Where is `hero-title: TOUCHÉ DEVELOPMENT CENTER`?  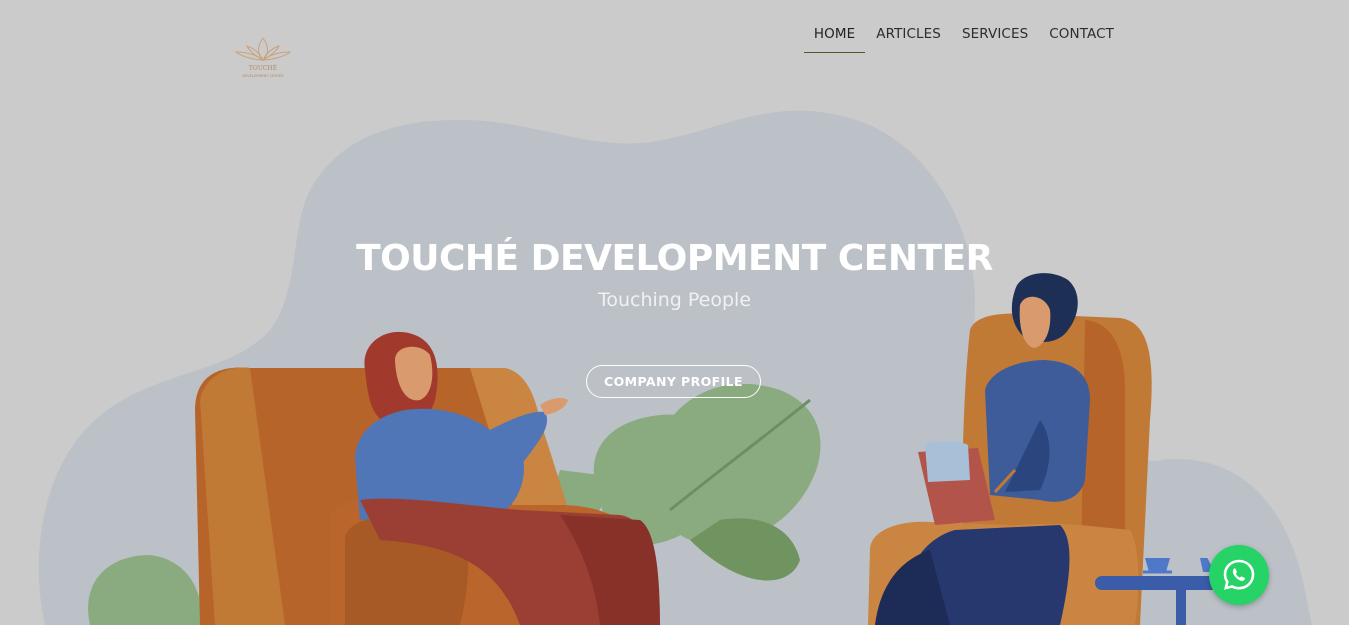 hero-title: TOUCHÉ DEVELOPMENT CENTER is located at coordinates (674, 258).